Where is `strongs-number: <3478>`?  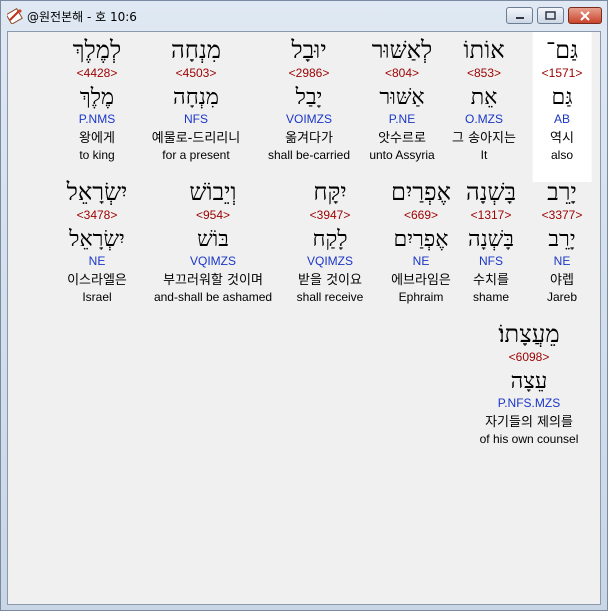 strongs-number: <3478> is located at coordinates (97, 215).